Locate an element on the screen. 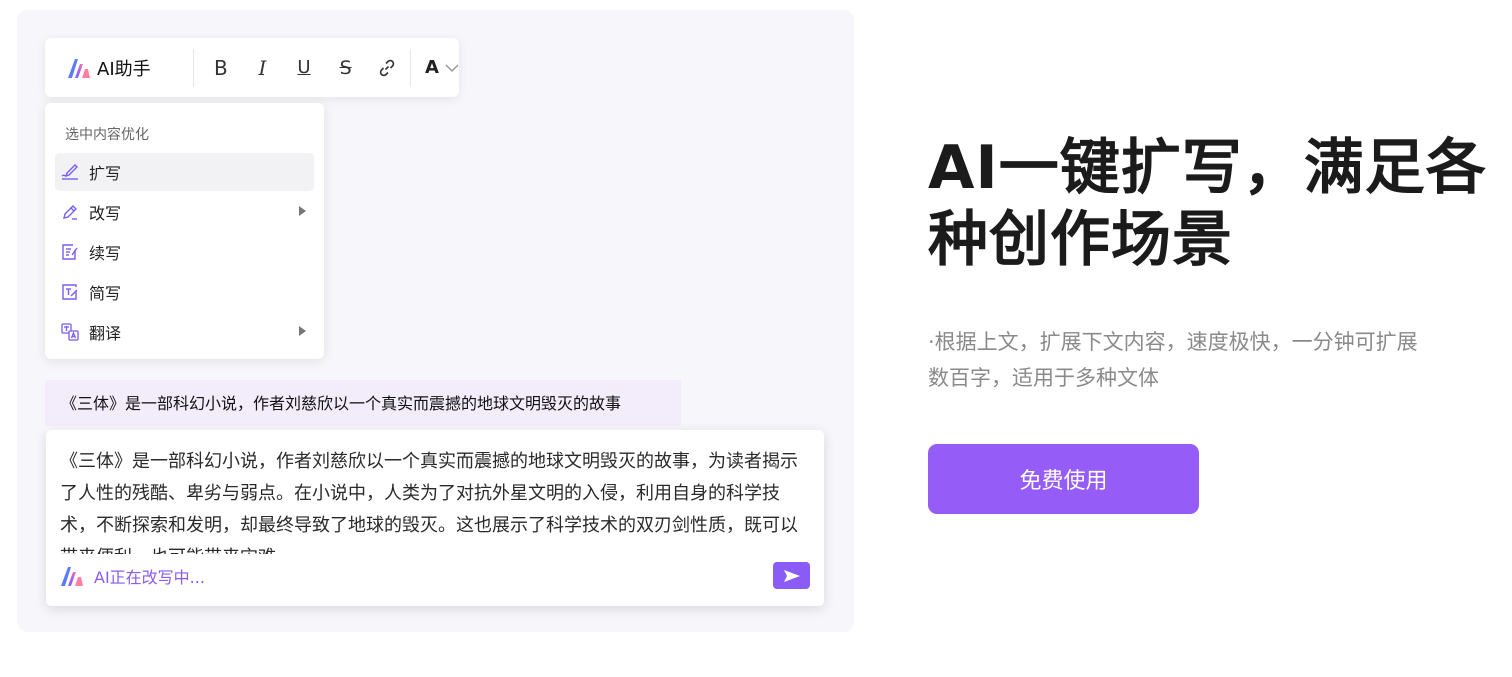 The image size is (1512, 677). hero-title: AI一键扩写，满足各 种创作场景 is located at coordinates (1208, 204).